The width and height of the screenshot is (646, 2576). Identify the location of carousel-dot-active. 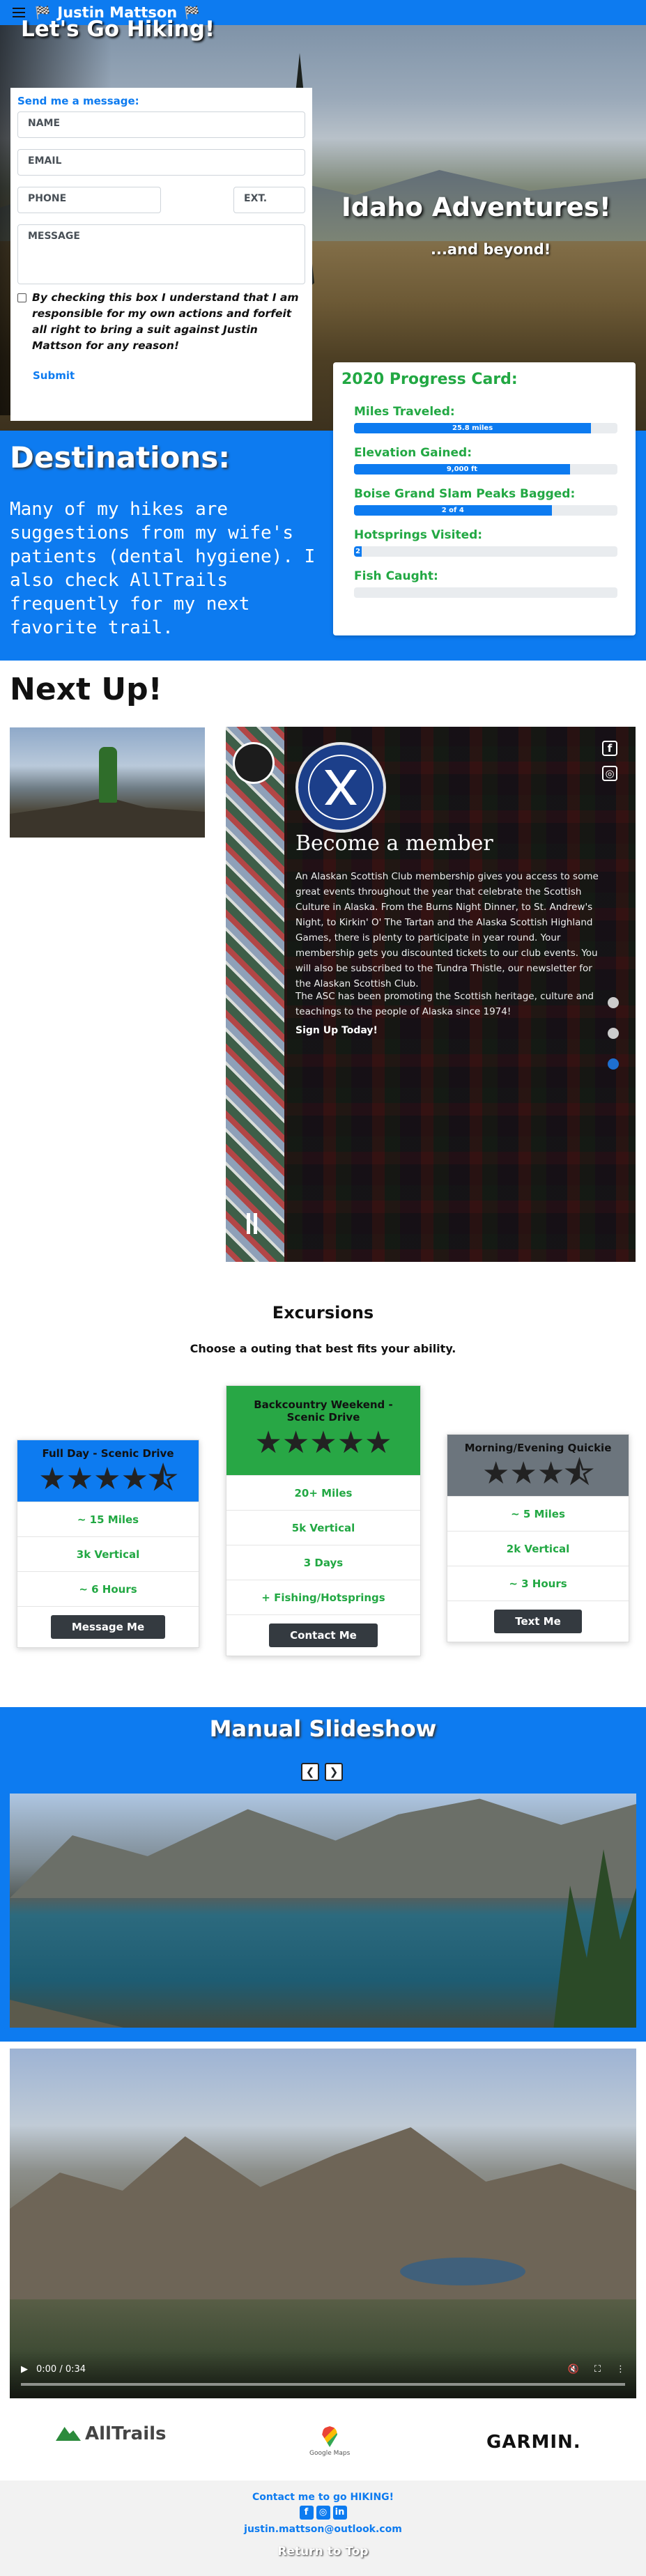
(613, 1064).